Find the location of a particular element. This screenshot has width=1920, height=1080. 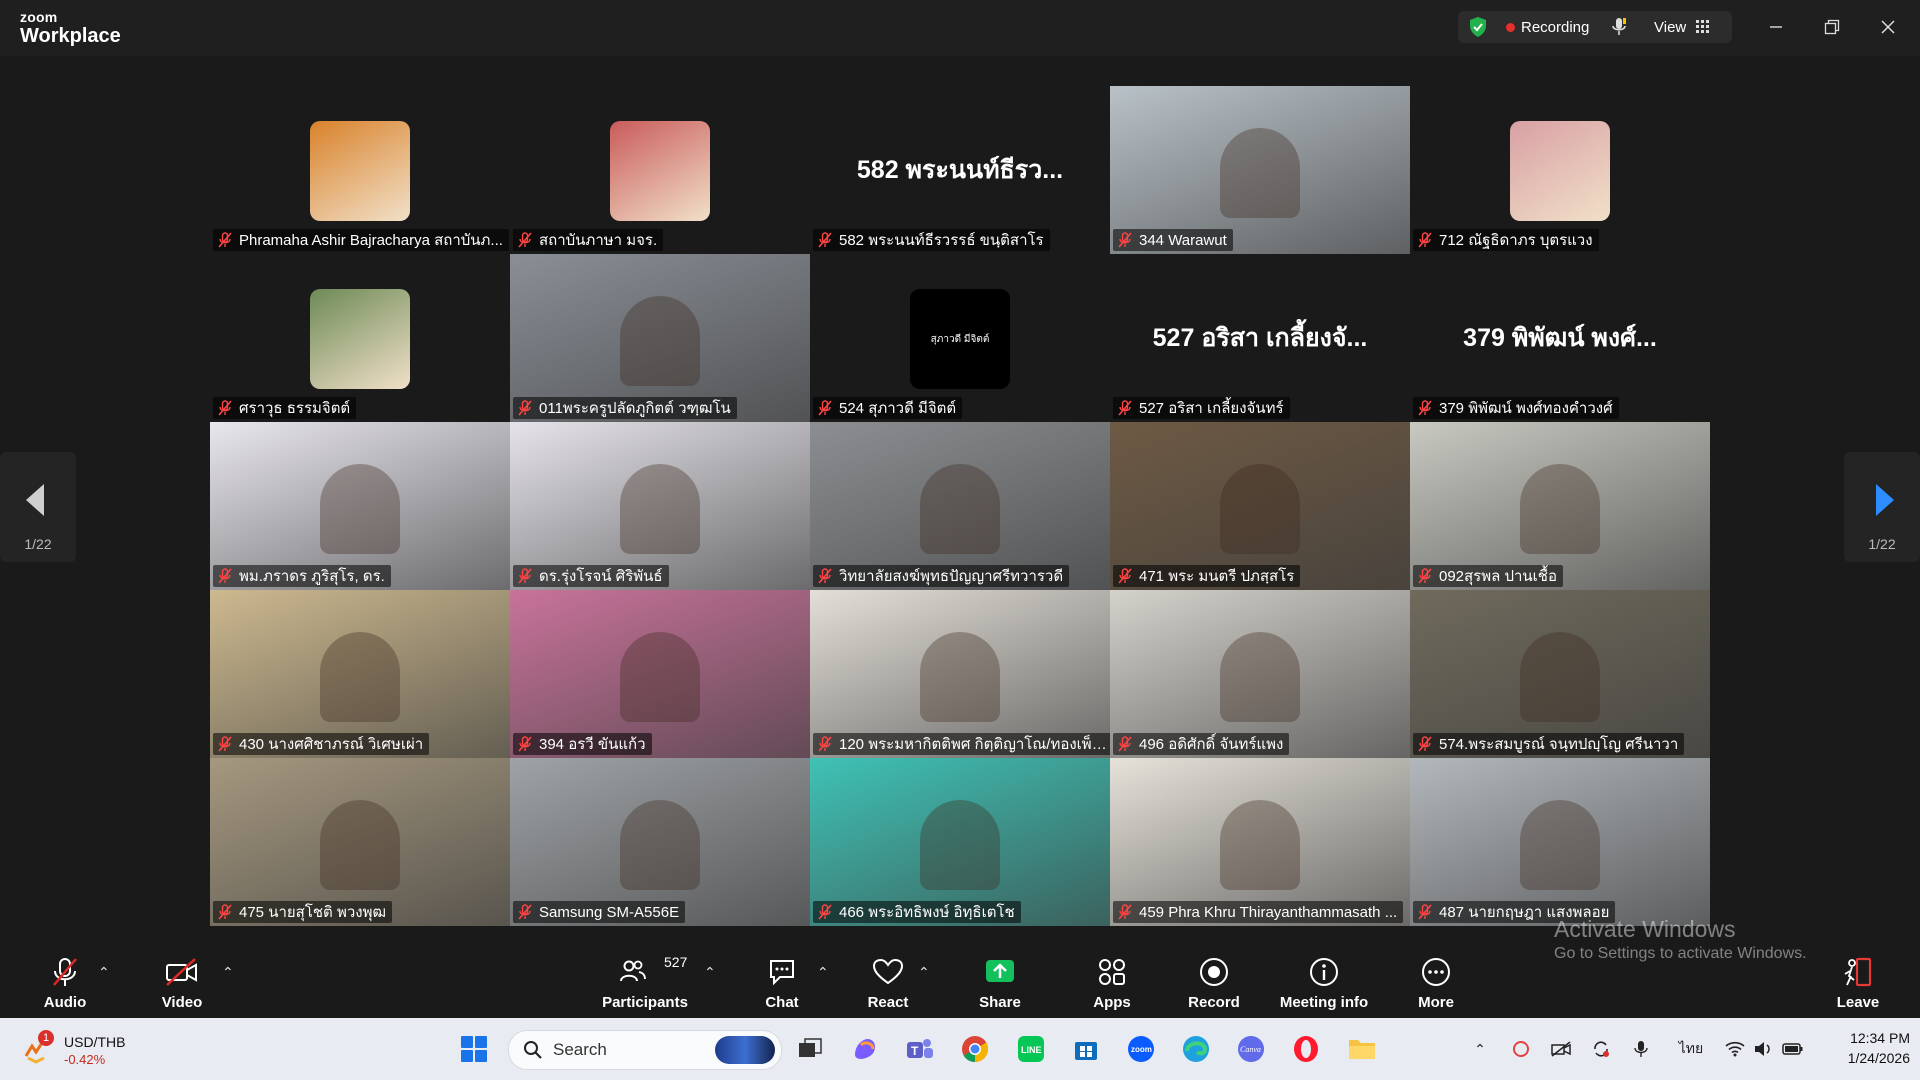

next-page-button: 1/22 is located at coordinates (1882, 507).